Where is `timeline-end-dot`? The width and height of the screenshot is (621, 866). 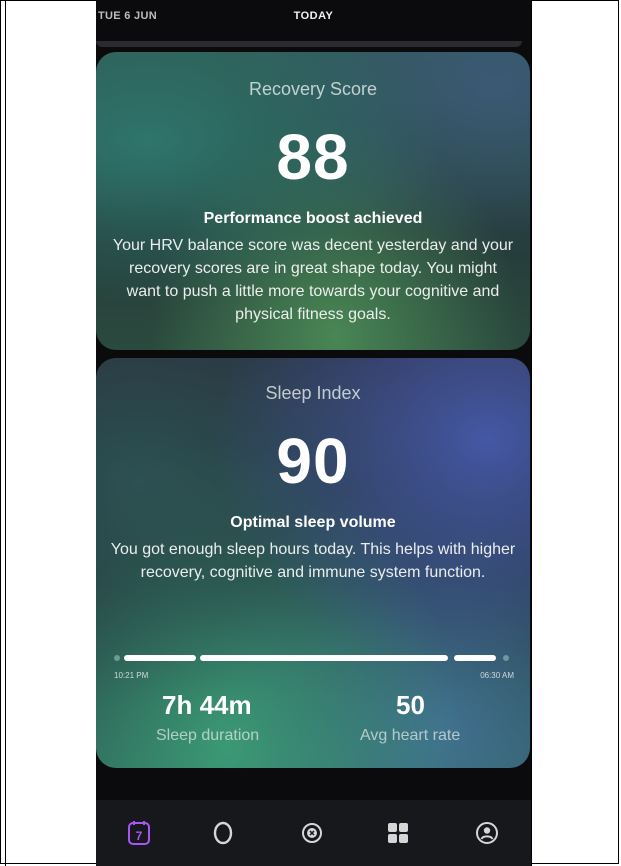 timeline-end-dot is located at coordinates (506, 658).